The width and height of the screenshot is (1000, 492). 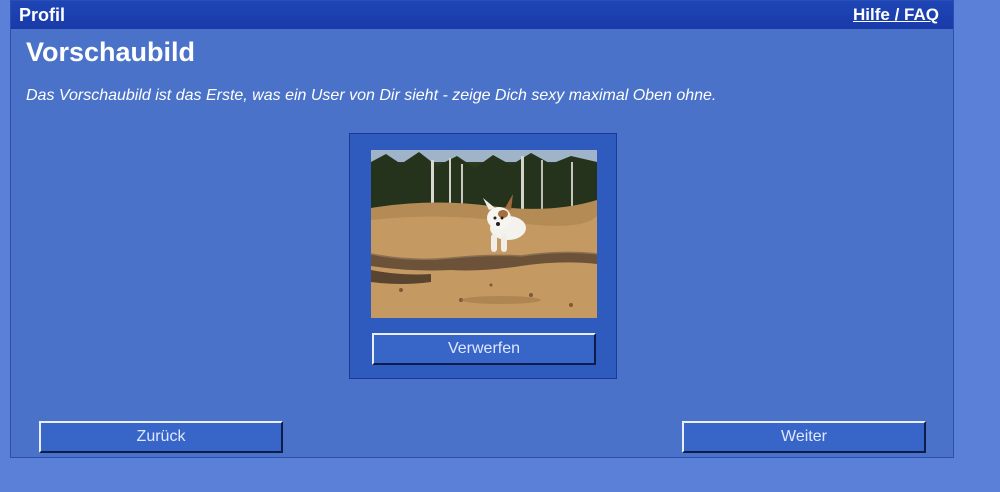 I want to click on help-faq-link: Hilfe / FAQ, so click(x=896, y=15).